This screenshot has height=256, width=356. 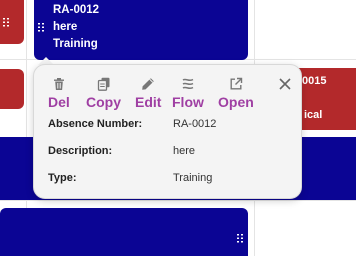 I want to click on flow-label: Flow, so click(x=188, y=102).